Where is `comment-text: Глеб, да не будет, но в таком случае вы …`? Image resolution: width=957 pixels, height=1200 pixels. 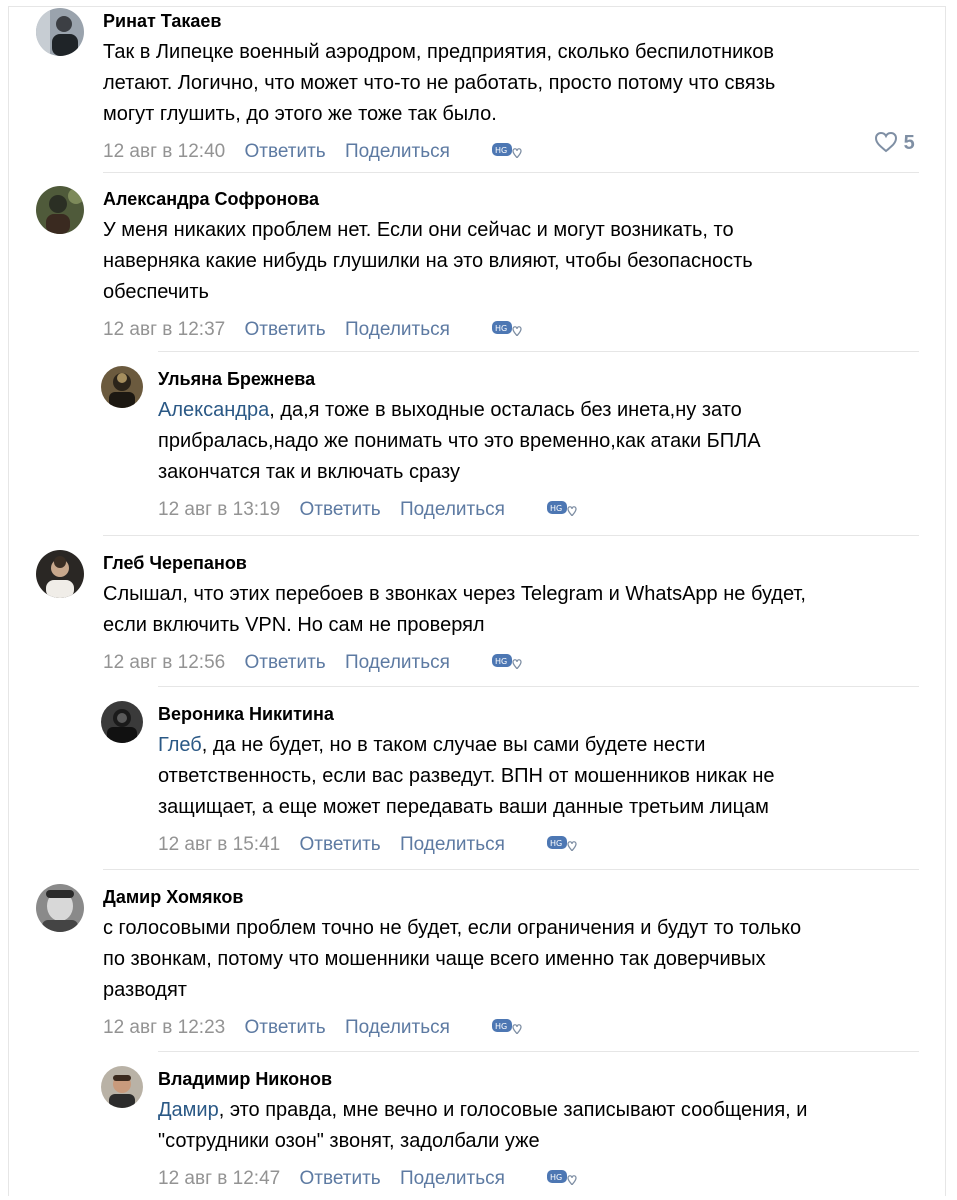
comment-text: Глеб, да не будет, но в таком случае вы … is located at coordinates (466, 776).